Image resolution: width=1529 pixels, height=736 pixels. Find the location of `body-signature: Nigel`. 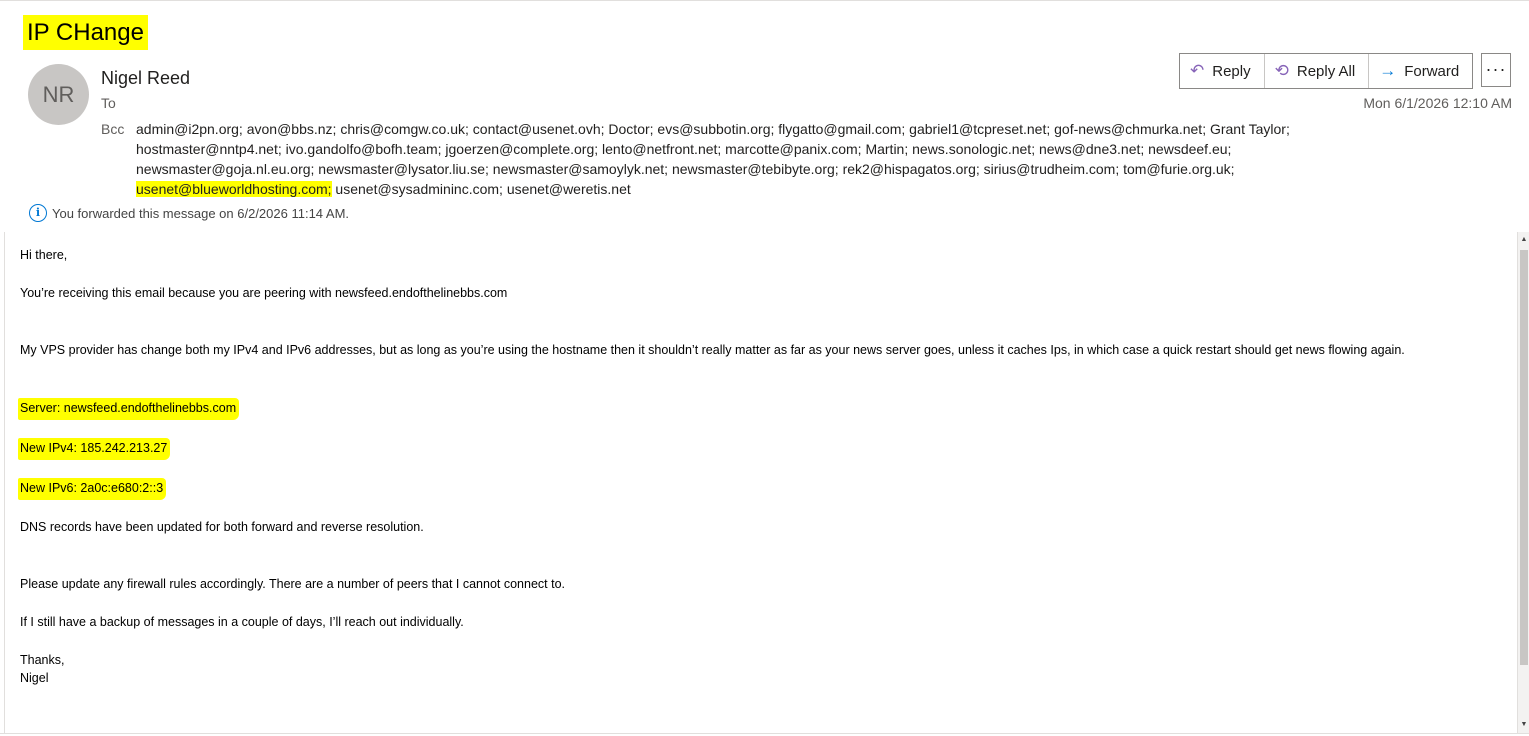

body-signature: Nigel is located at coordinates (34, 678).